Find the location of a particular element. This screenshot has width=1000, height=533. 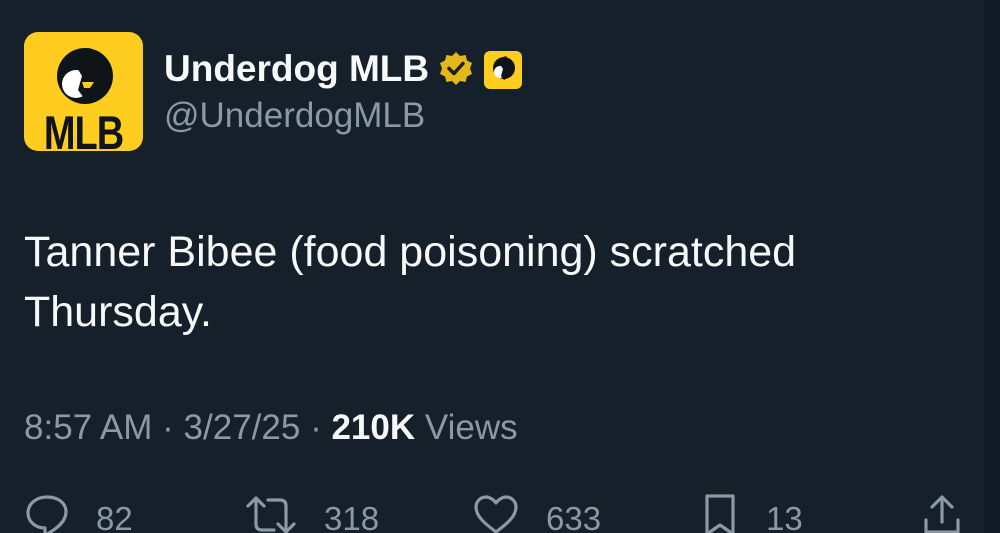

tweet-meta: 8:57 AM · 3/27/25 · 210K Views is located at coordinates (271, 428).